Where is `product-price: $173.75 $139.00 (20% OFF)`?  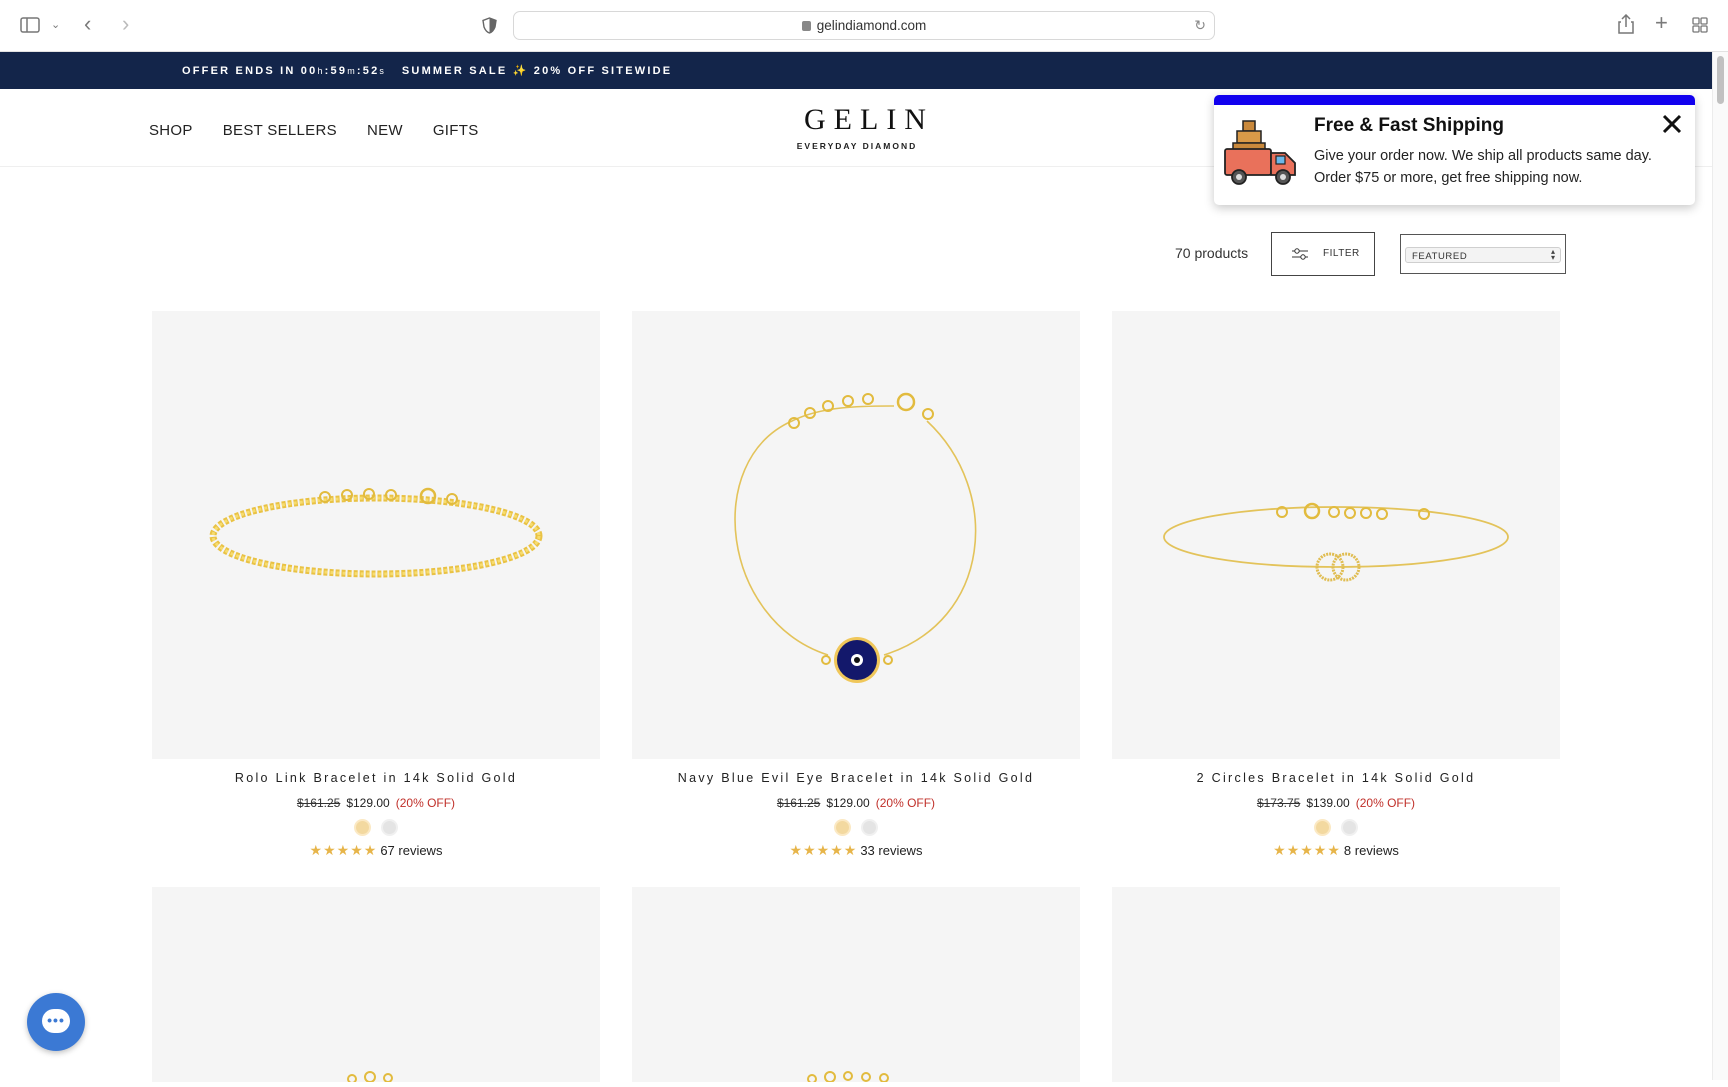 product-price: $173.75 $139.00 (20% OFF) is located at coordinates (1336, 803).